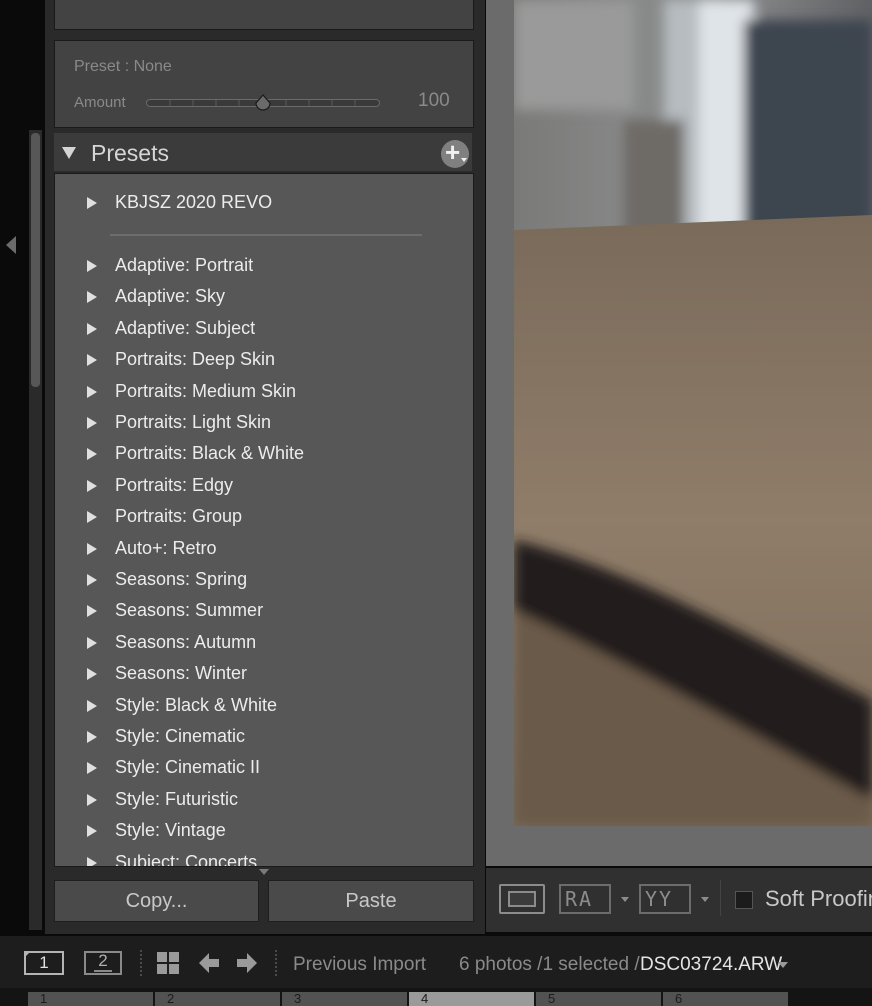  Describe the element at coordinates (35, 260) in the screenshot. I see `panel-scrollbar-thumb` at that location.